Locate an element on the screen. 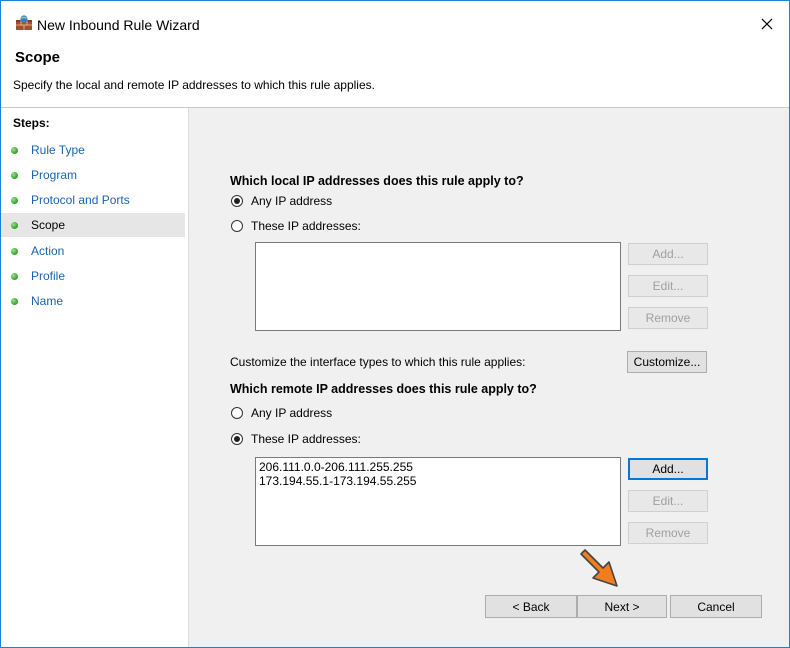 This screenshot has height=648, width=790. step-profile: Profile is located at coordinates (93, 276).